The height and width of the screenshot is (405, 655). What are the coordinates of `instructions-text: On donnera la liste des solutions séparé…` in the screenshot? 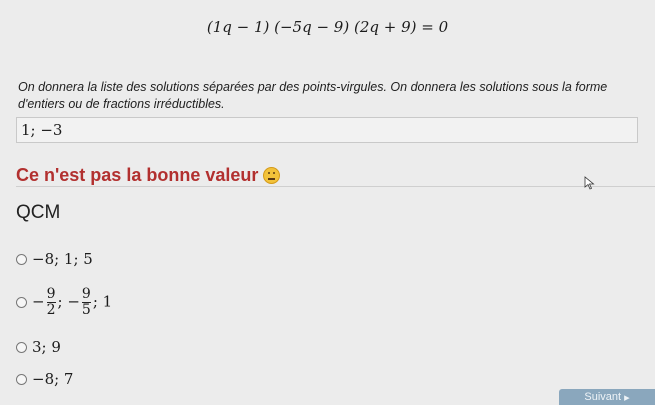 It's located at (313, 95).